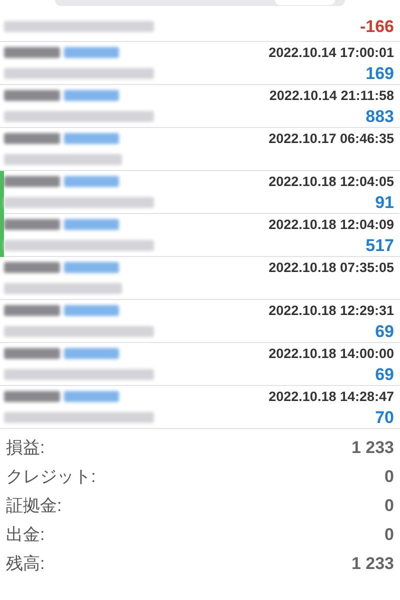  Describe the element at coordinates (200, 192) in the screenshot. I see `history-row: 2022.10.18 12:04:05 91` at that location.